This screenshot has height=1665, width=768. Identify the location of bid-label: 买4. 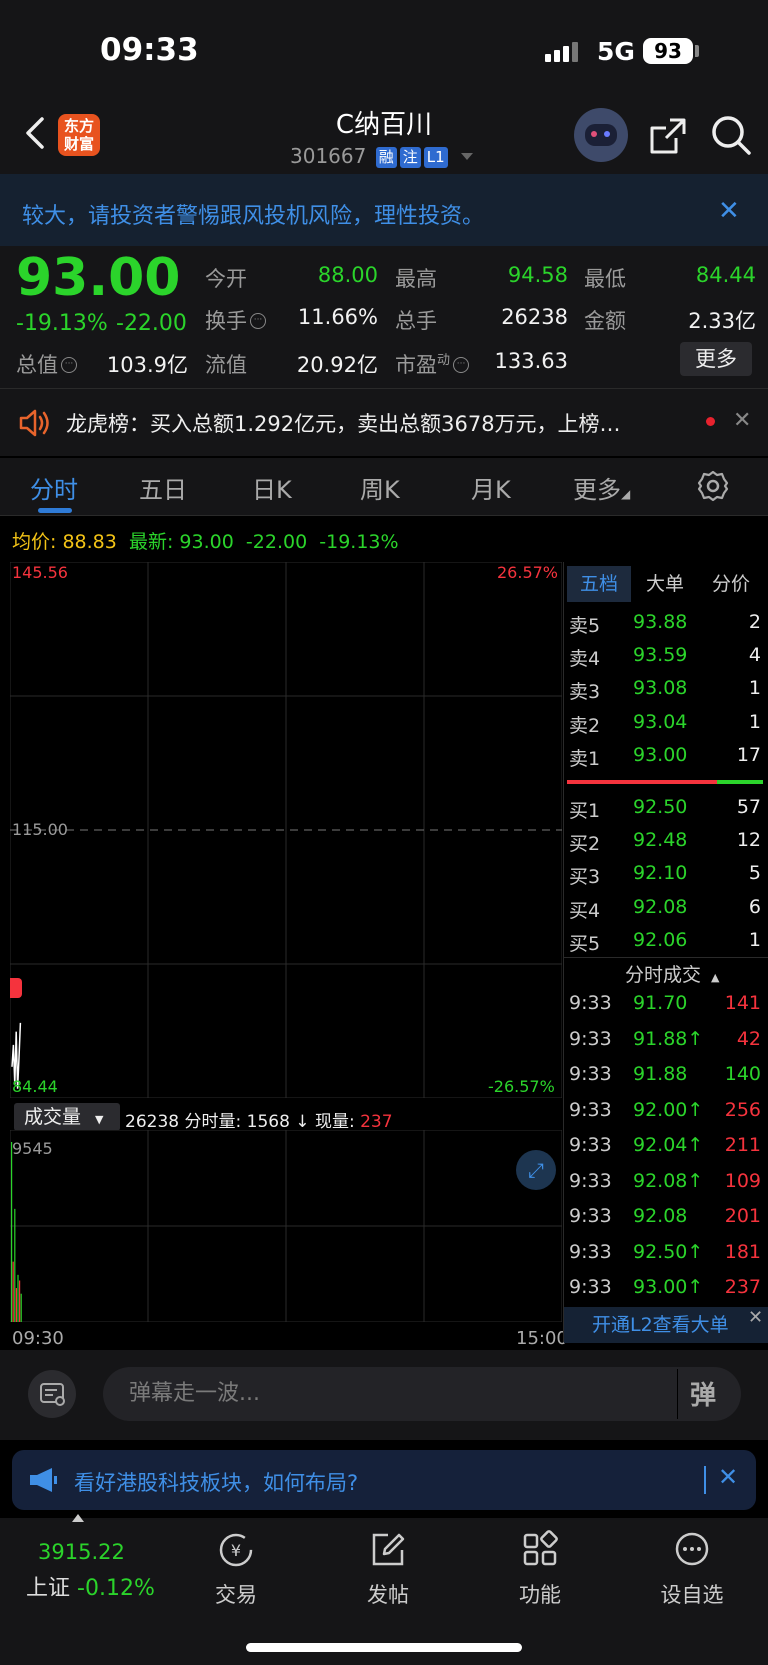
(585, 910).